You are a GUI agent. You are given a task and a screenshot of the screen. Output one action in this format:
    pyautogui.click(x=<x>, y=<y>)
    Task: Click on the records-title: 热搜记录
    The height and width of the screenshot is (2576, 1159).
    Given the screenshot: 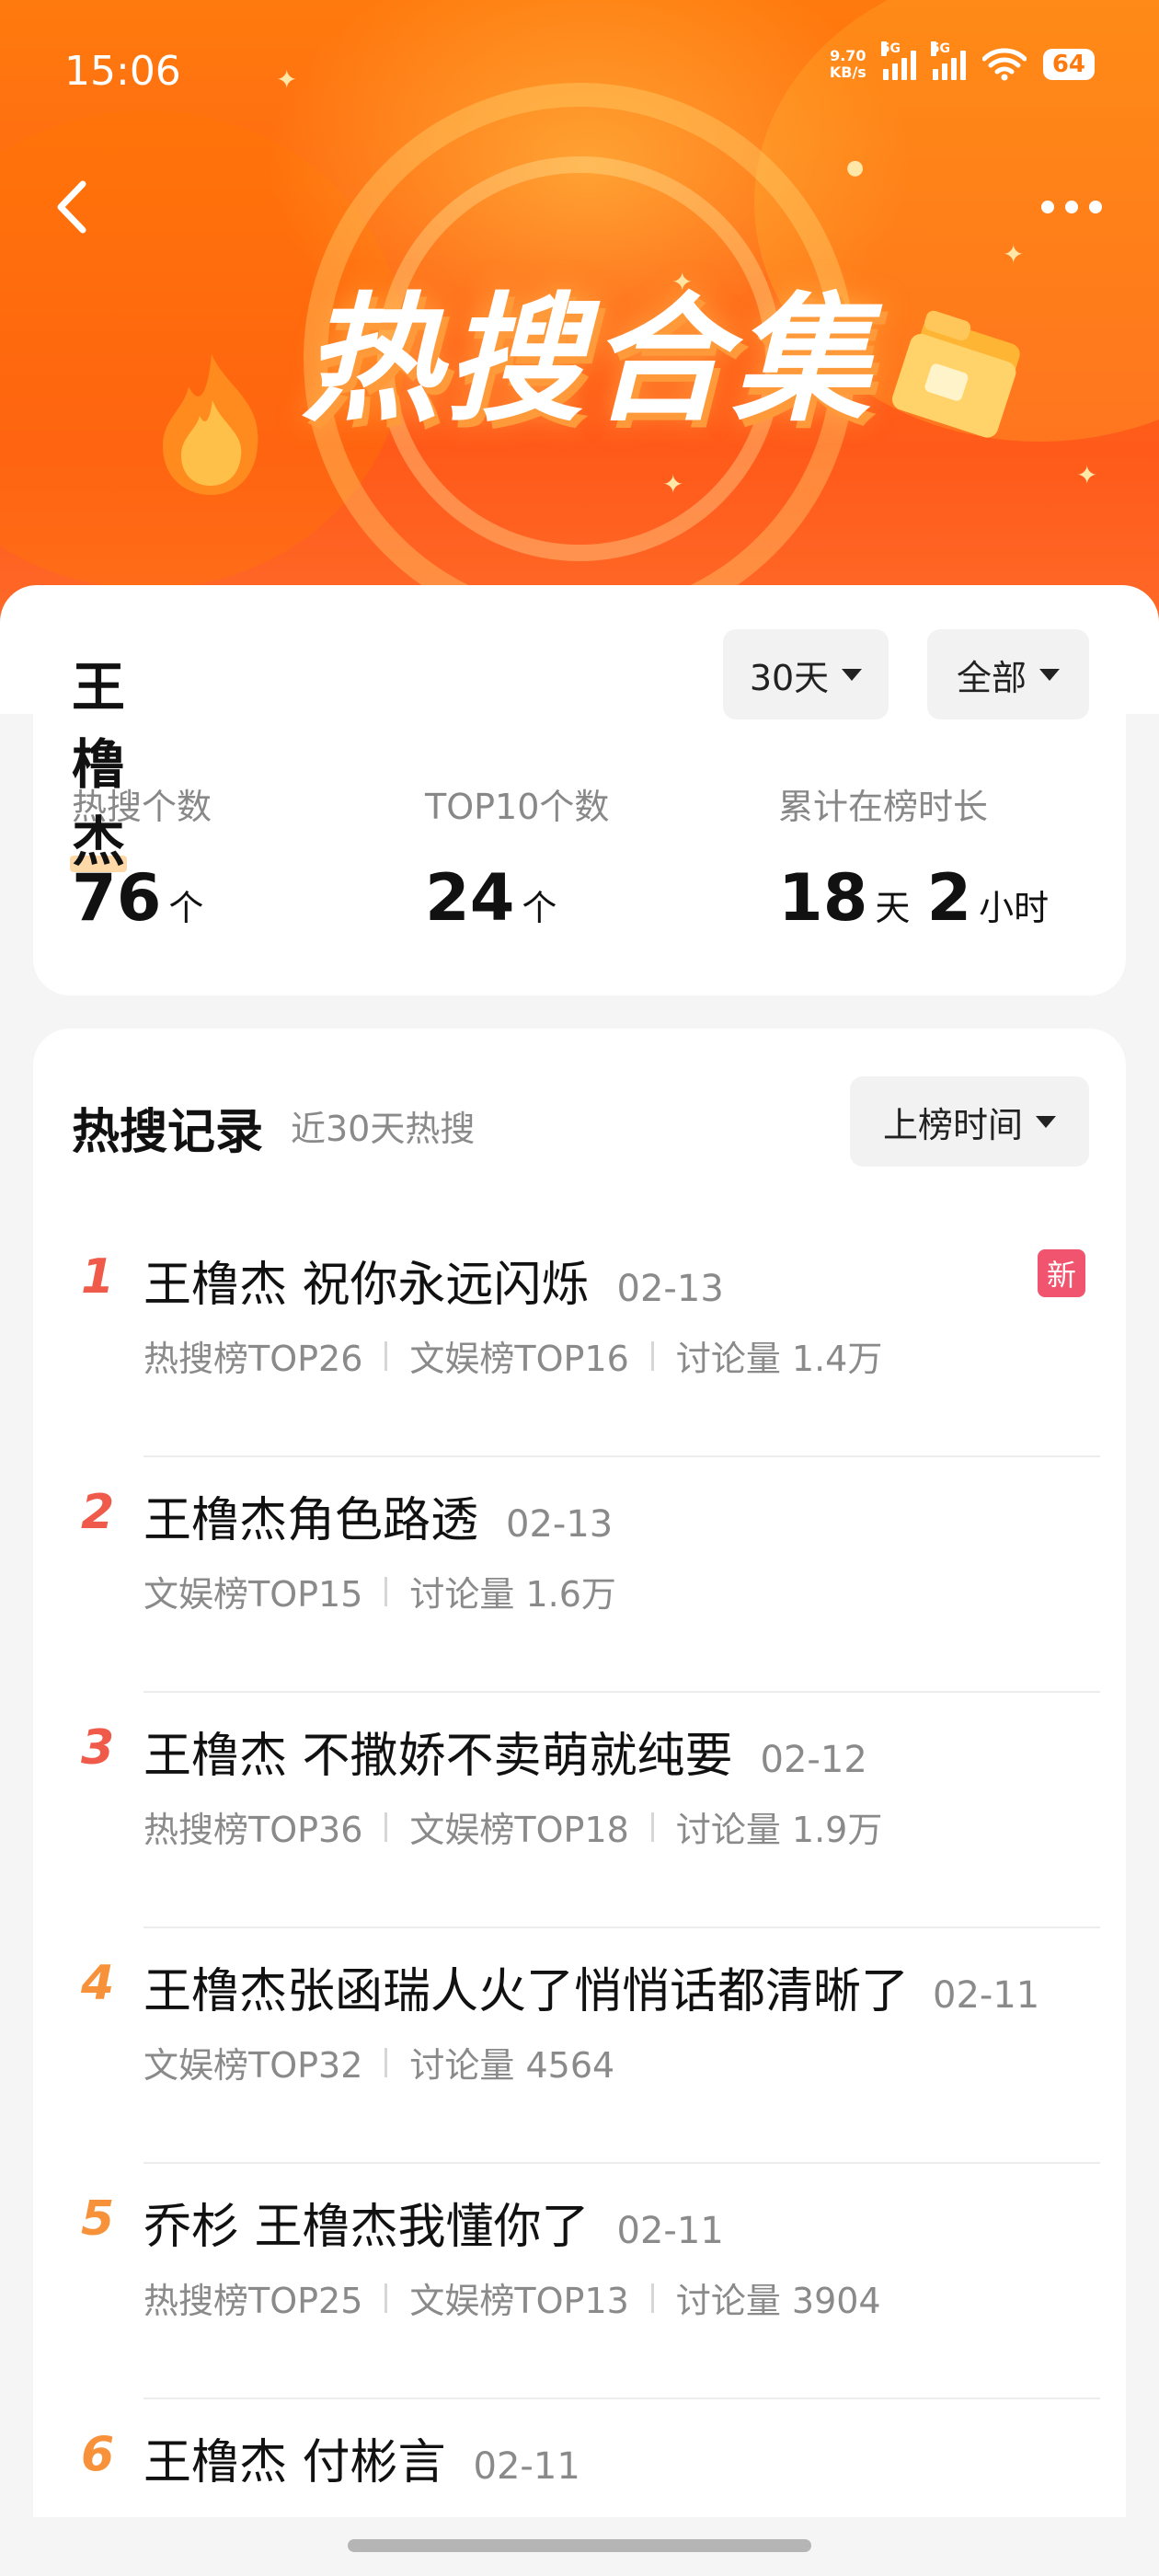 What is the action you would take?
    pyautogui.click(x=168, y=1132)
    